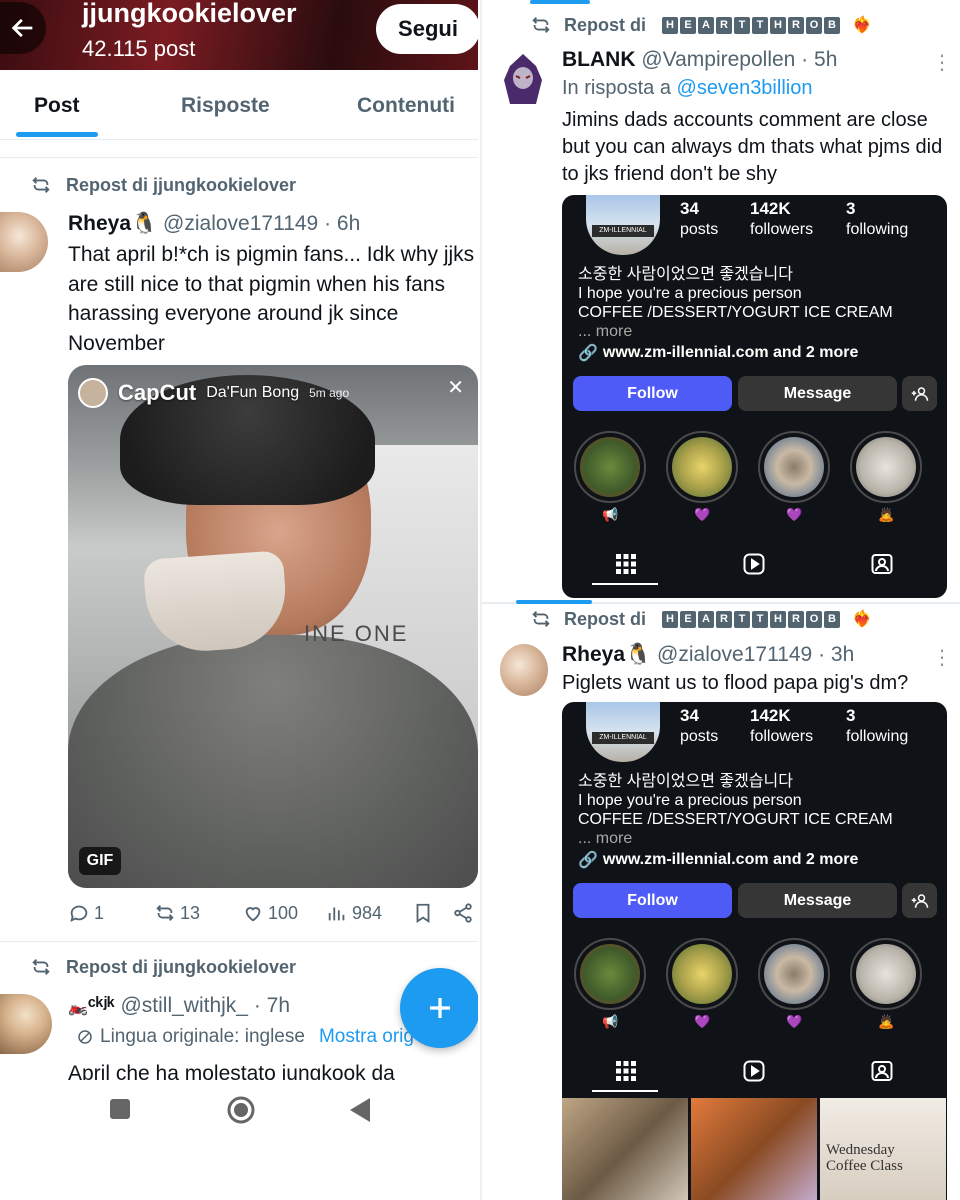 Image resolution: width=960 pixels, height=1200 pixels. I want to click on ig-bio-english: I hope you're a precious person, so click(690, 293).